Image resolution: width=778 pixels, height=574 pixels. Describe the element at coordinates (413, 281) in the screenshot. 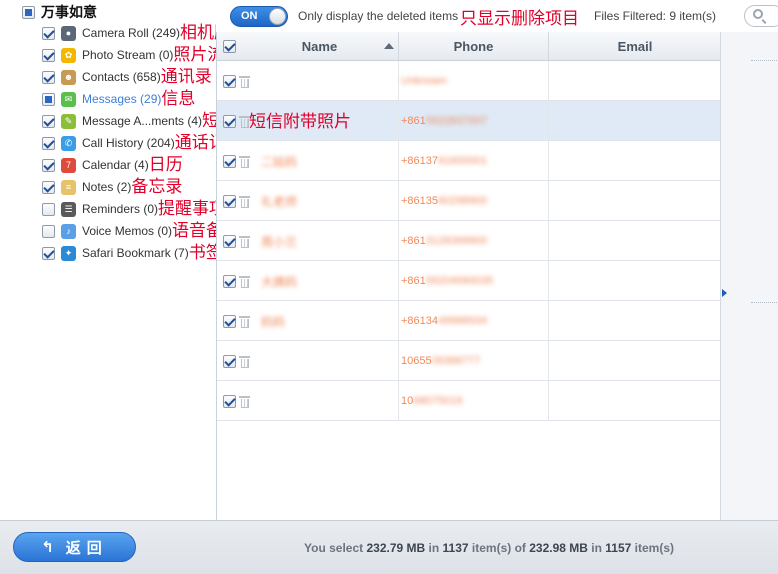

I see `phone-prefix: +861` at that location.